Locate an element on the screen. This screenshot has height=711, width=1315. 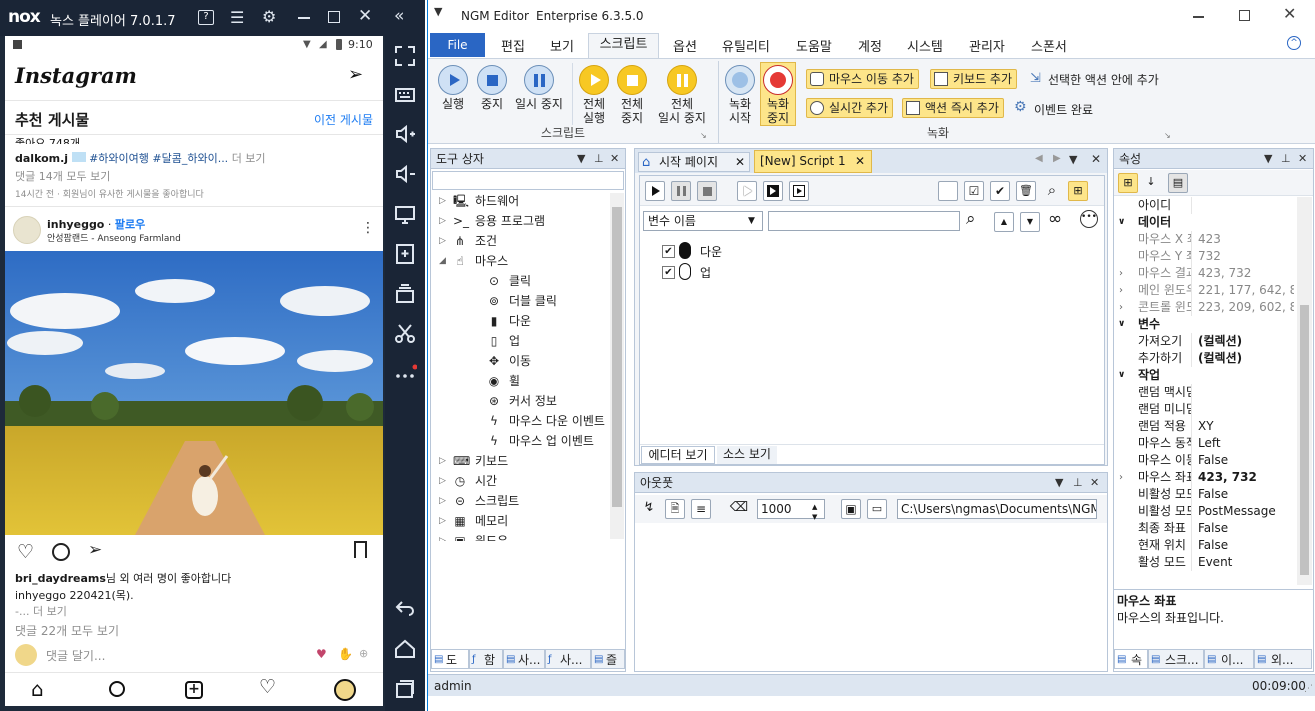
clear-output-icon: ↯ is located at coordinates (649, 509).